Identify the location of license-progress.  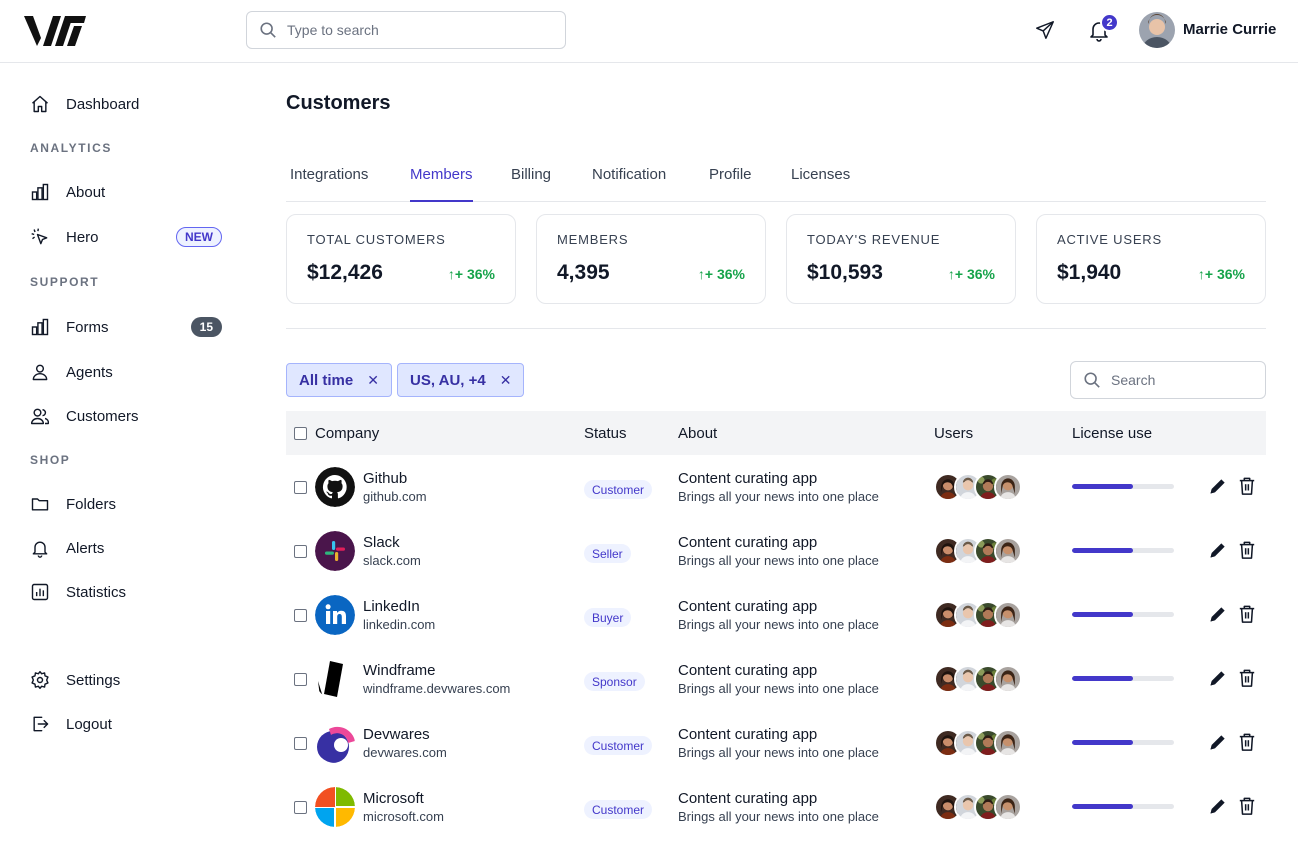
(1123, 614).